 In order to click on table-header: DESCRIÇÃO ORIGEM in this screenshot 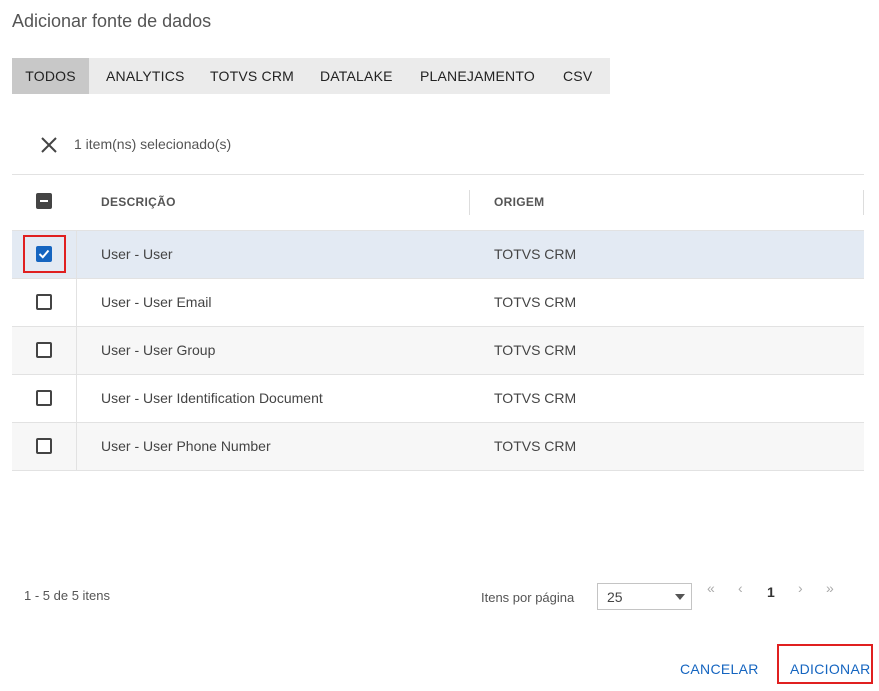, I will do `click(438, 203)`.